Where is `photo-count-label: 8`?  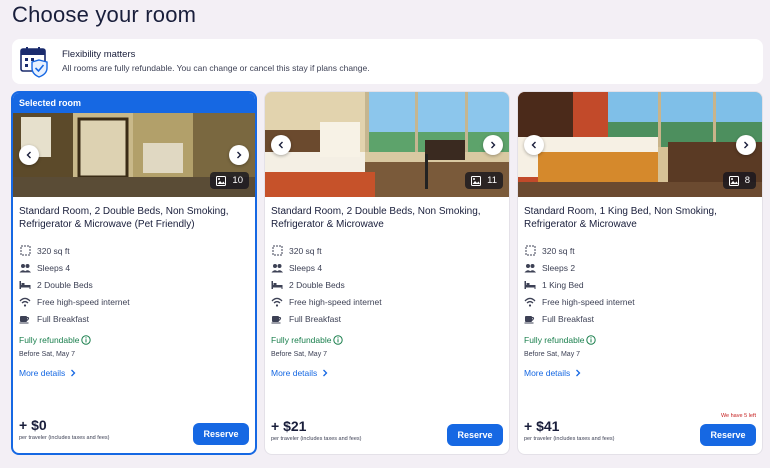 photo-count-label: 8 is located at coordinates (747, 180).